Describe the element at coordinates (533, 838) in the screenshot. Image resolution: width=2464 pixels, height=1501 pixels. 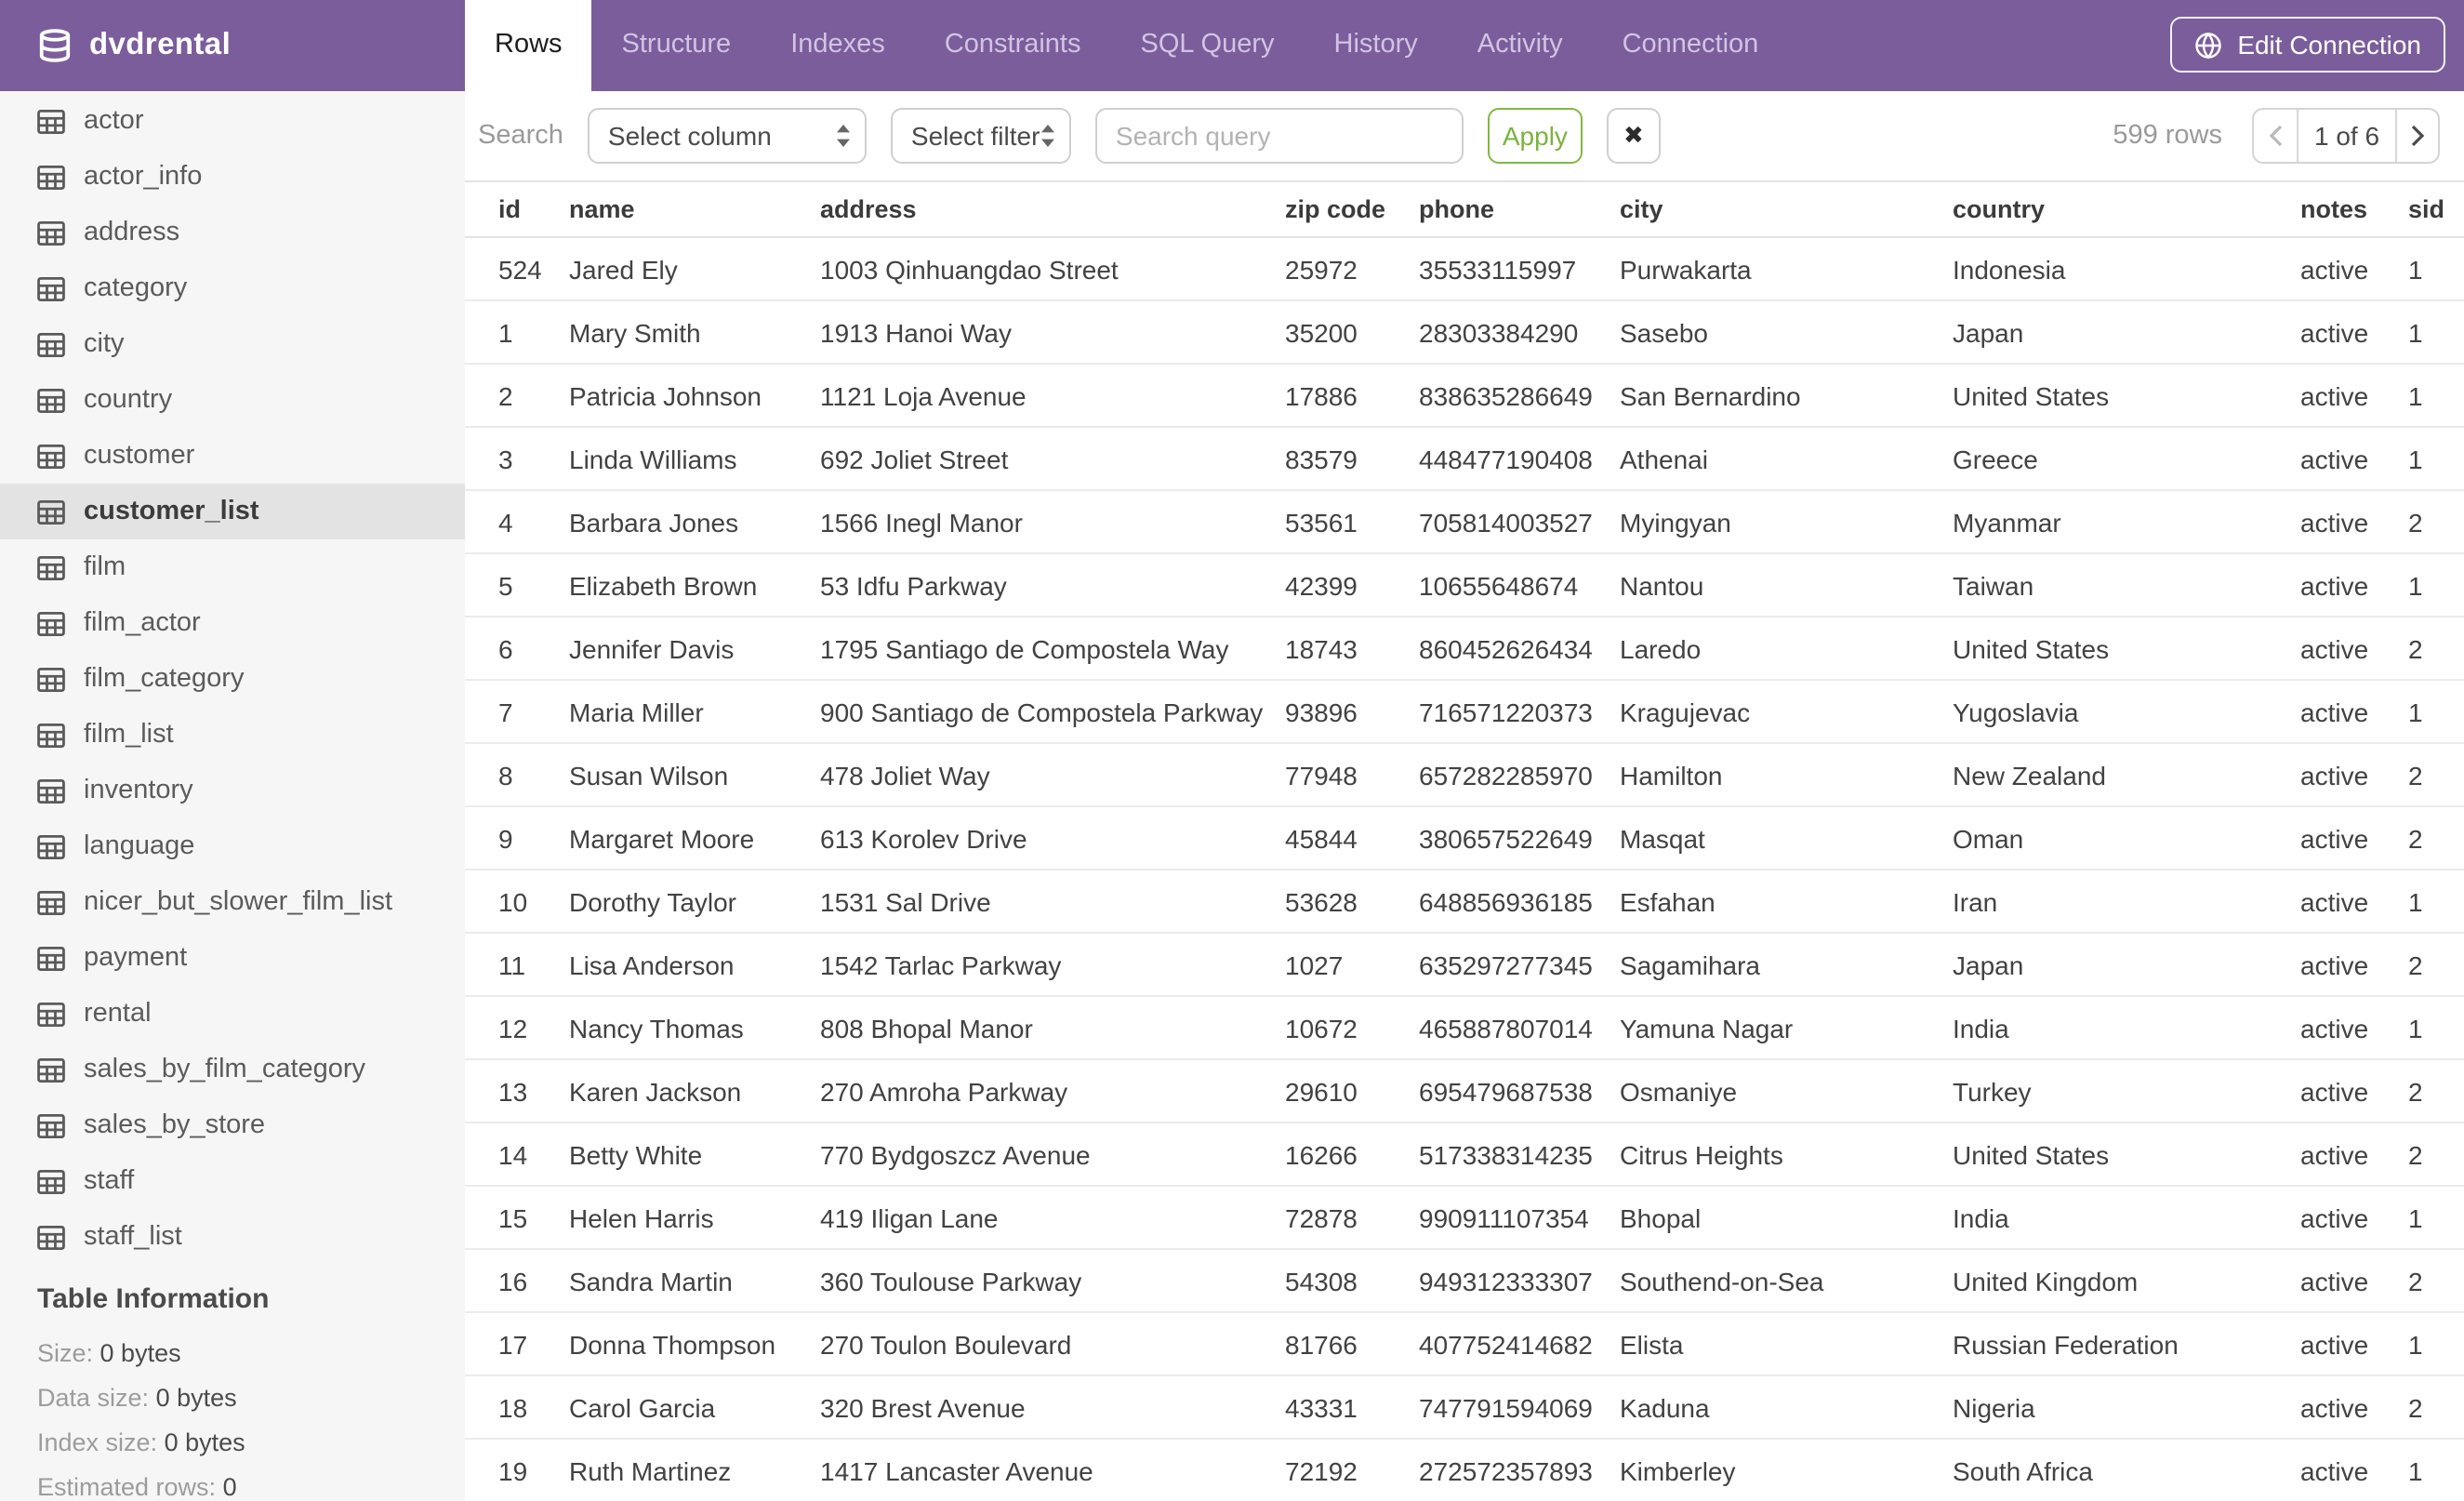
I see `cell-id: 9` at that location.